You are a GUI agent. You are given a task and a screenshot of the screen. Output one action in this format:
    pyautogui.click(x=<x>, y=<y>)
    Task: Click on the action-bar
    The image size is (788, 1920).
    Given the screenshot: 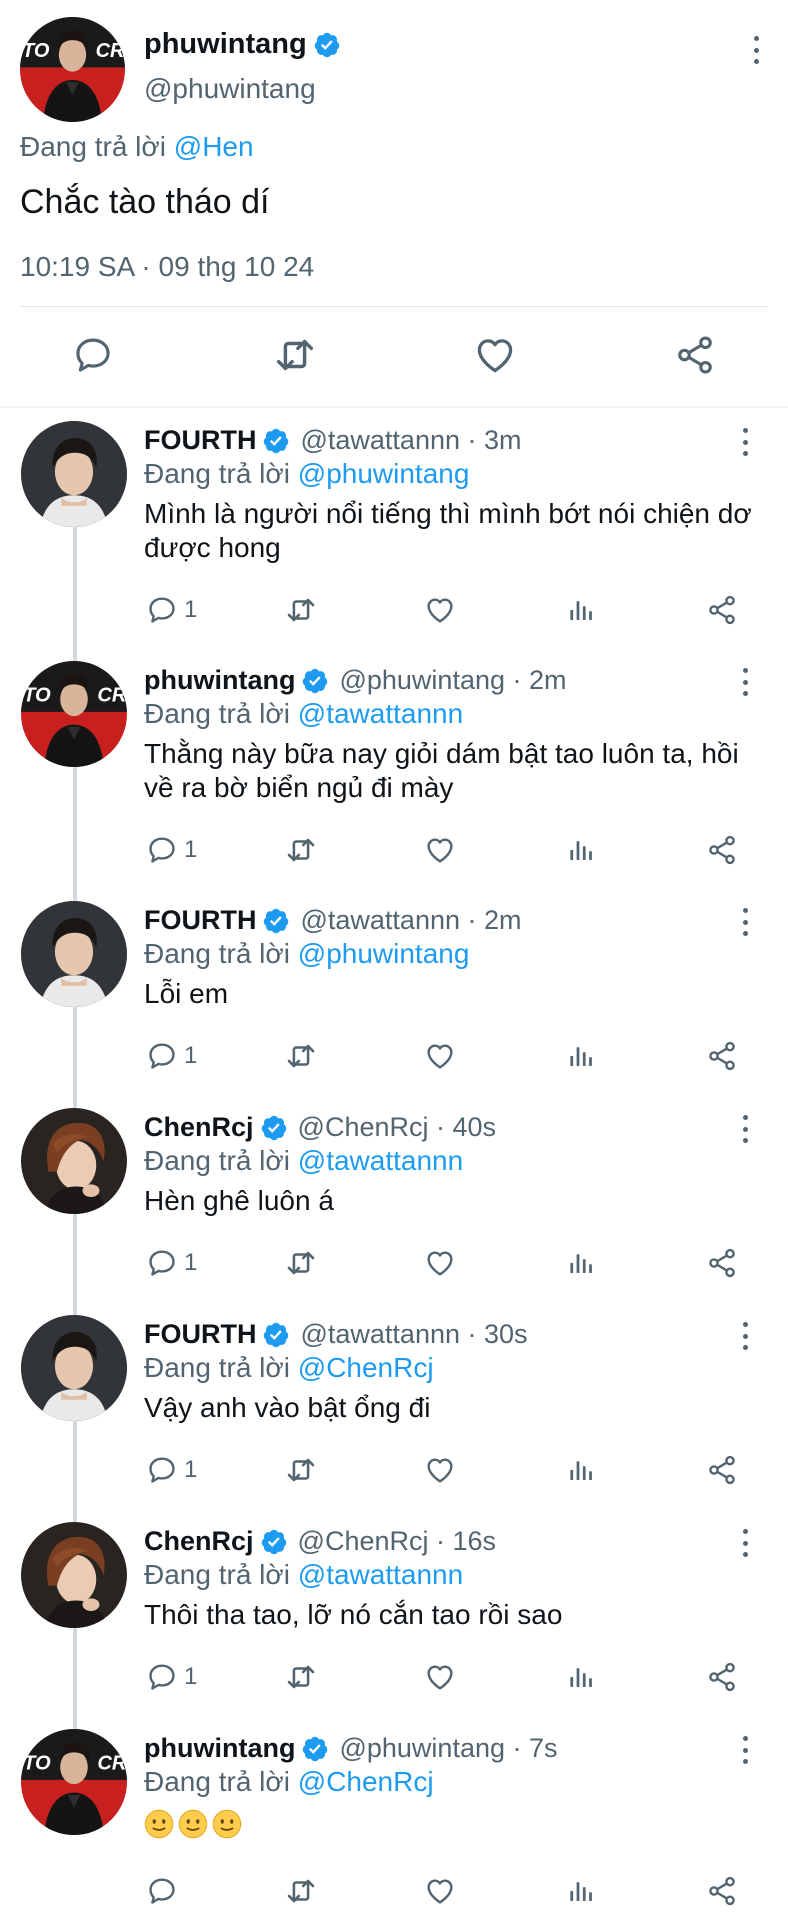 What is the action you would take?
    pyautogui.click(x=394, y=1891)
    